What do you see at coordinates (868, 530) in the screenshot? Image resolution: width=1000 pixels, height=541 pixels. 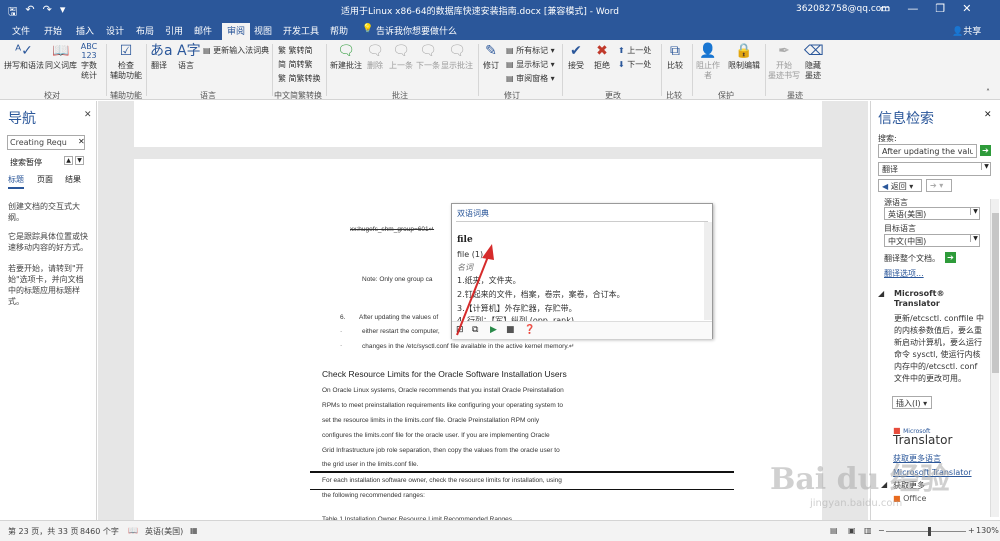 I see `web-layout-icon: ▥` at bounding box center [868, 530].